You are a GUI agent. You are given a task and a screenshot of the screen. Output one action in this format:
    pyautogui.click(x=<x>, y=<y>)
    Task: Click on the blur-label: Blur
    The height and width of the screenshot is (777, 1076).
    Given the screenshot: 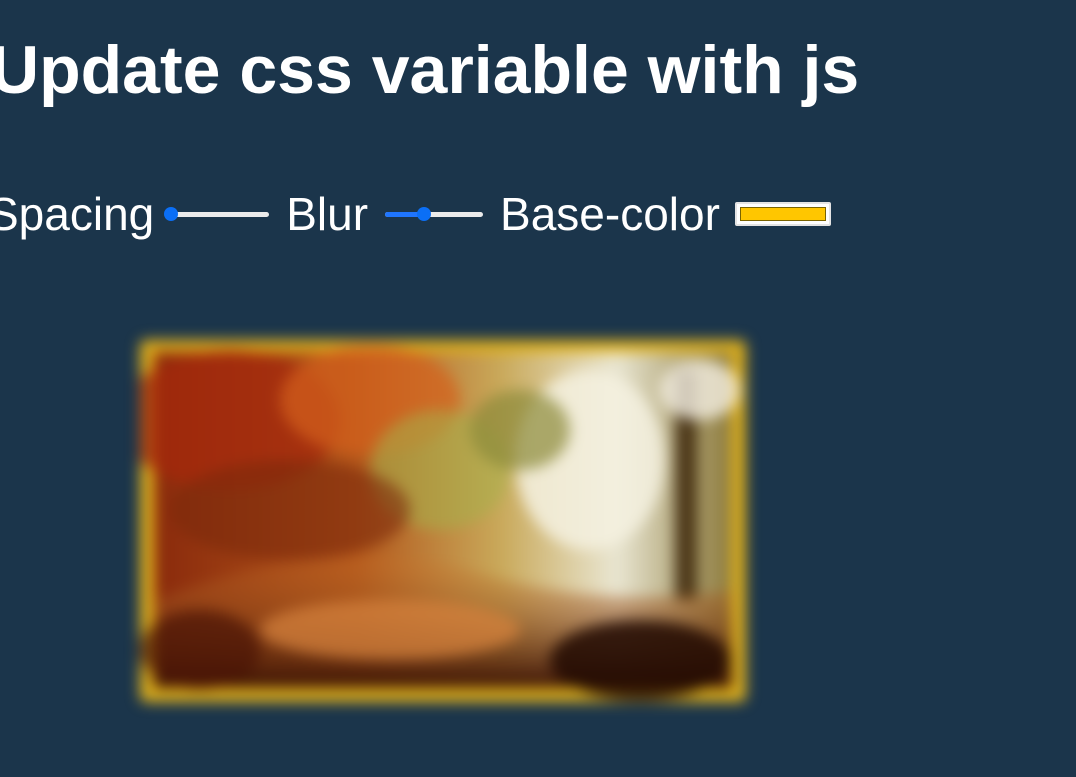 What is the action you would take?
    pyautogui.click(x=327, y=214)
    